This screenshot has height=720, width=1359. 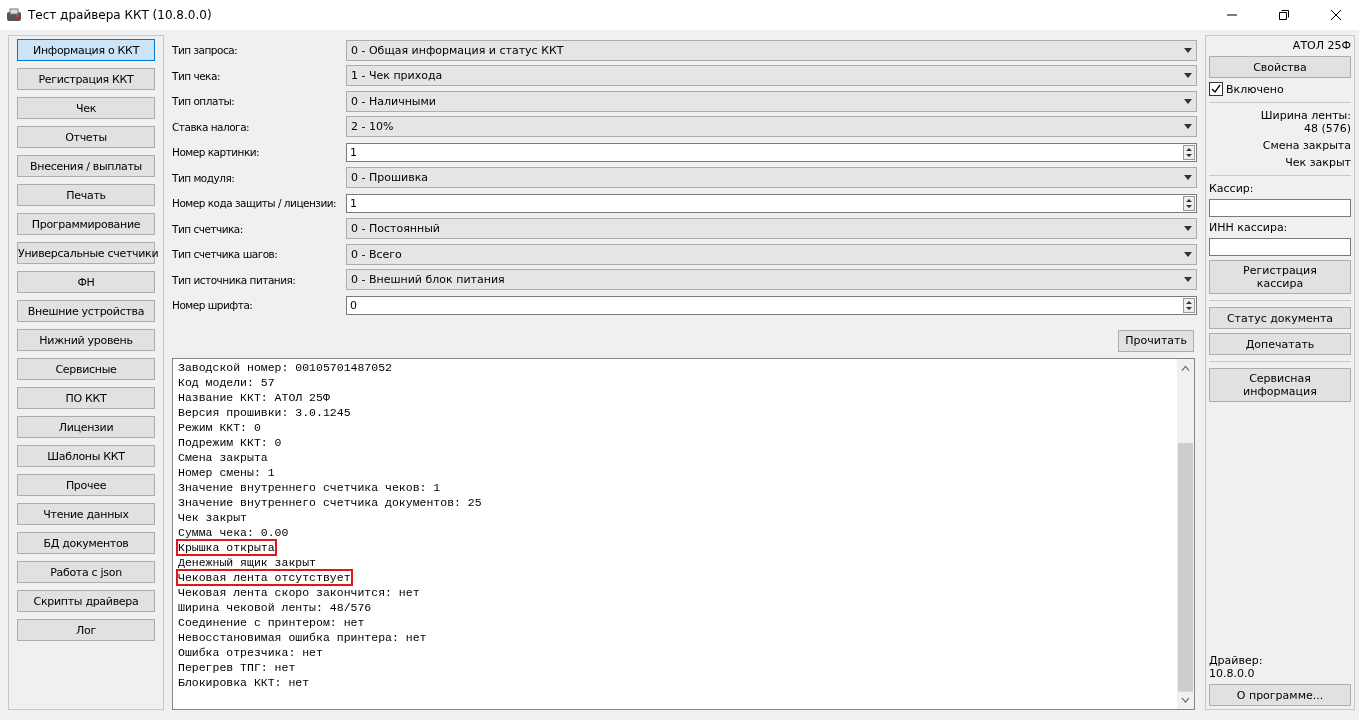 I want to click on output-line: Смена закрыта, so click(x=223, y=457).